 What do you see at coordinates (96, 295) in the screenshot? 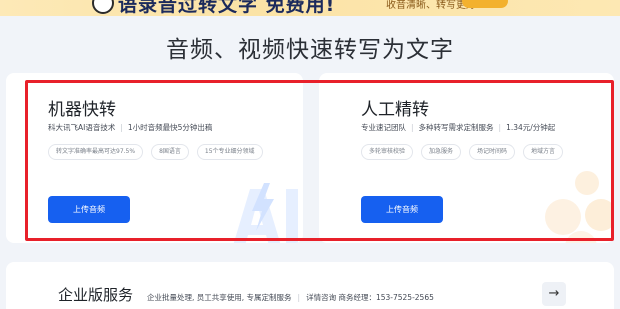
I see `enterprise-title: 企业版服务` at bounding box center [96, 295].